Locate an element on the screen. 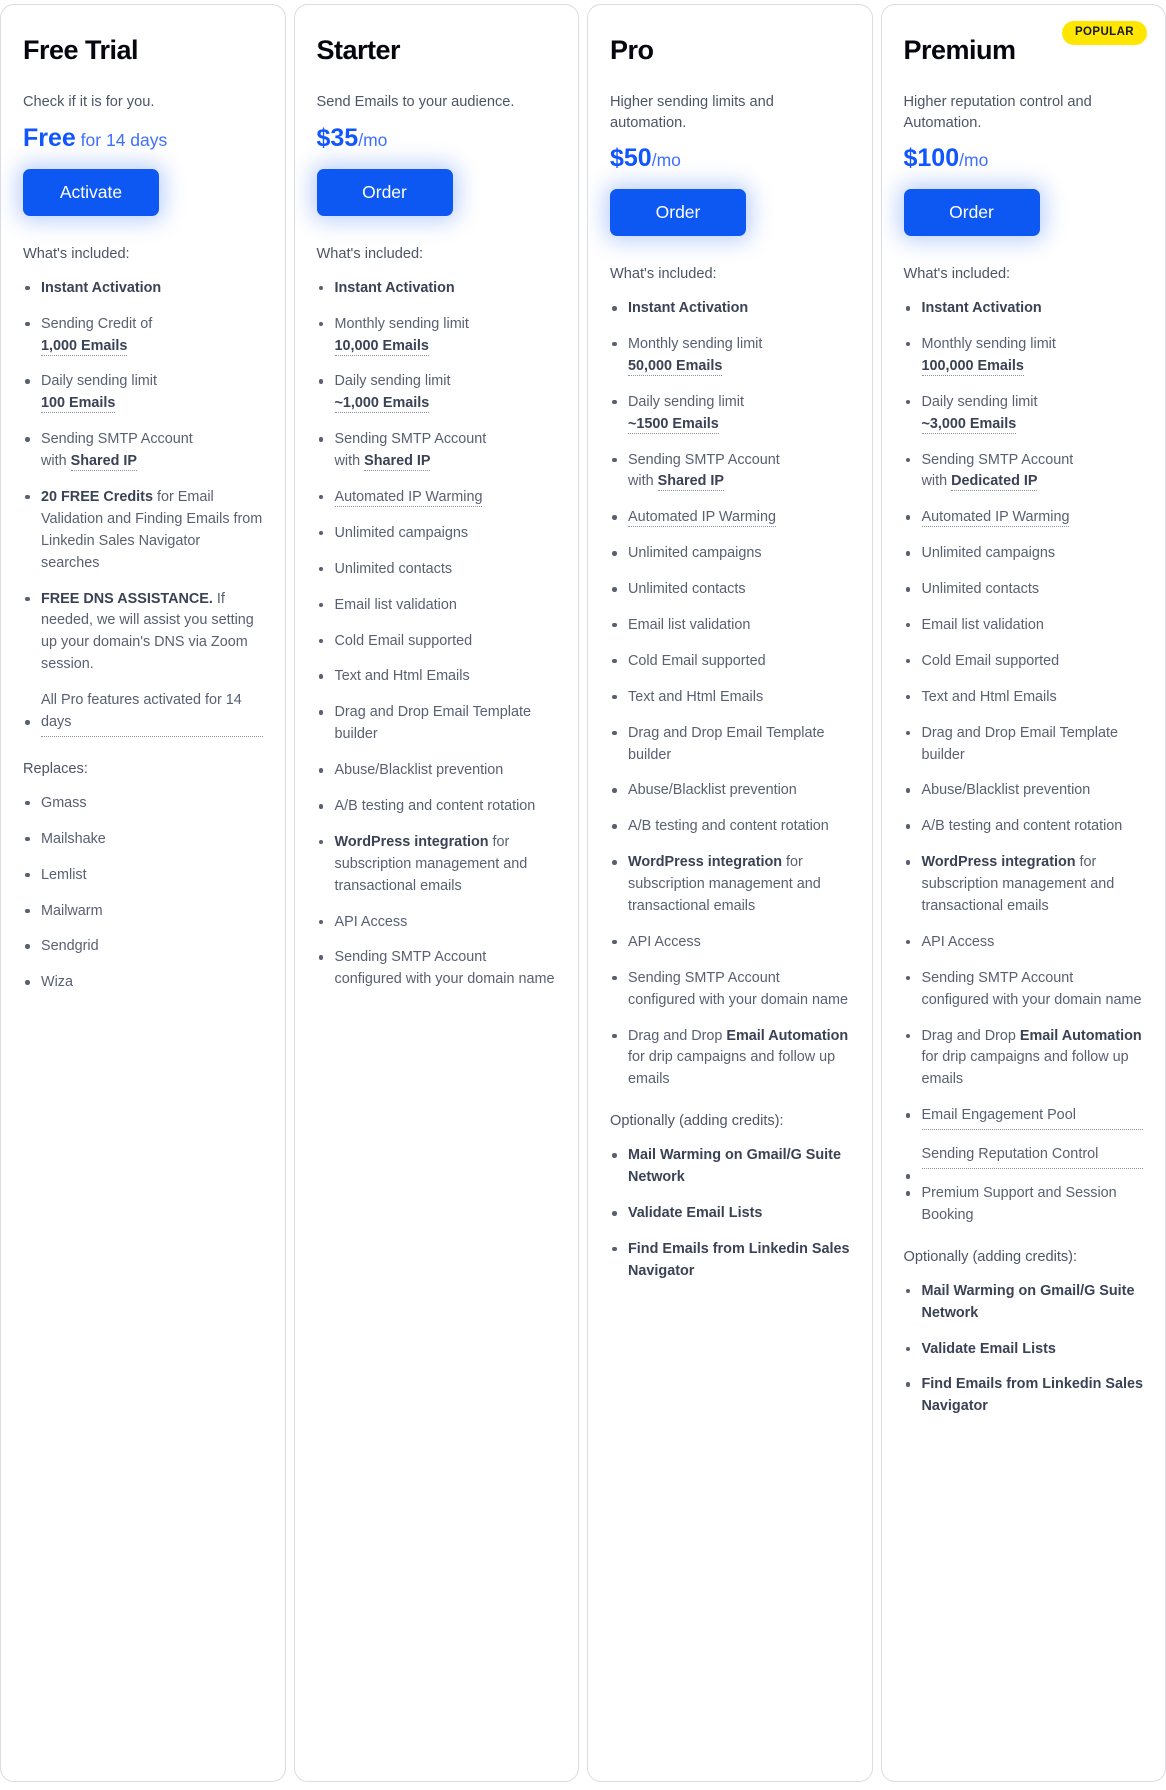  replaces-item: Mailwarm is located at coordinates (143, 912).